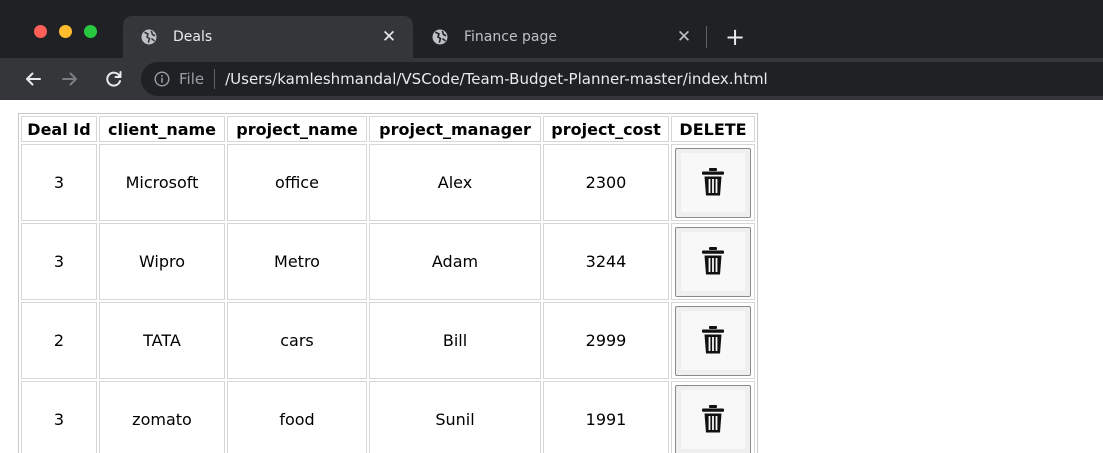  Describe the element at coordinates (297, 417) in the screenshot. I see `cell-project-name: food` at that location.